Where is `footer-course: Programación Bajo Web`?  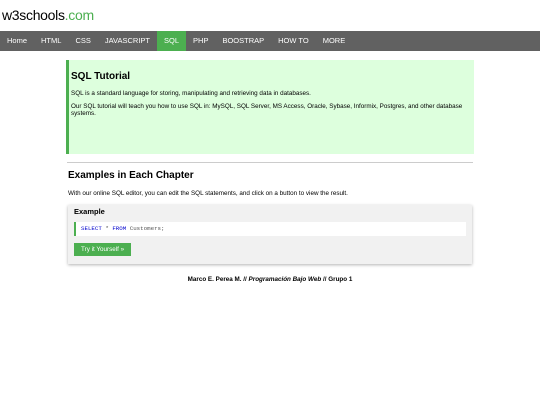
footer-course: Programación Bajo Web is located at coordinates (285, 279).